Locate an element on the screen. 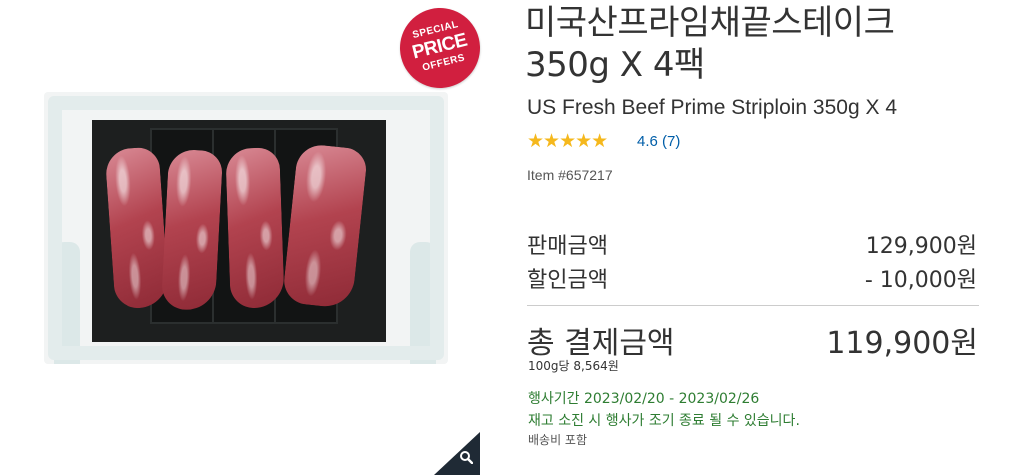 This screenshot has width=1027, height=475. discount-label: 할인금액 is located at coordinates (567, 280).